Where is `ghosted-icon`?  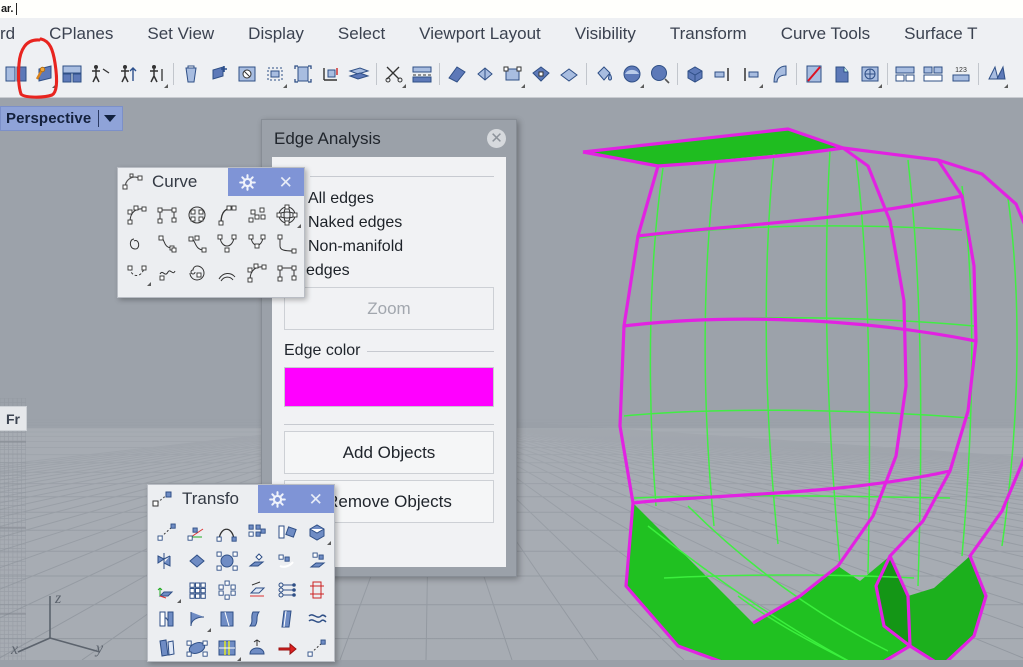 ghosted-icon is located at coordinates (457, 74).